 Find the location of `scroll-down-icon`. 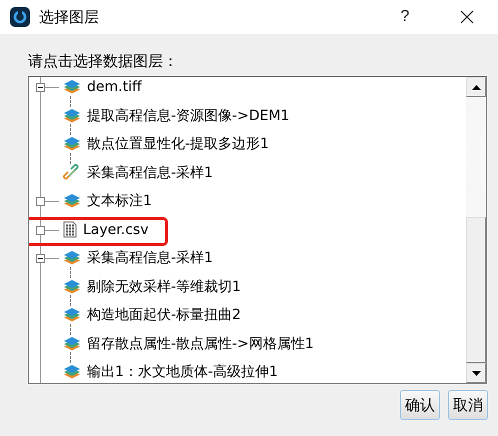

scroll-down-icon is located at coordinates (476, 373).